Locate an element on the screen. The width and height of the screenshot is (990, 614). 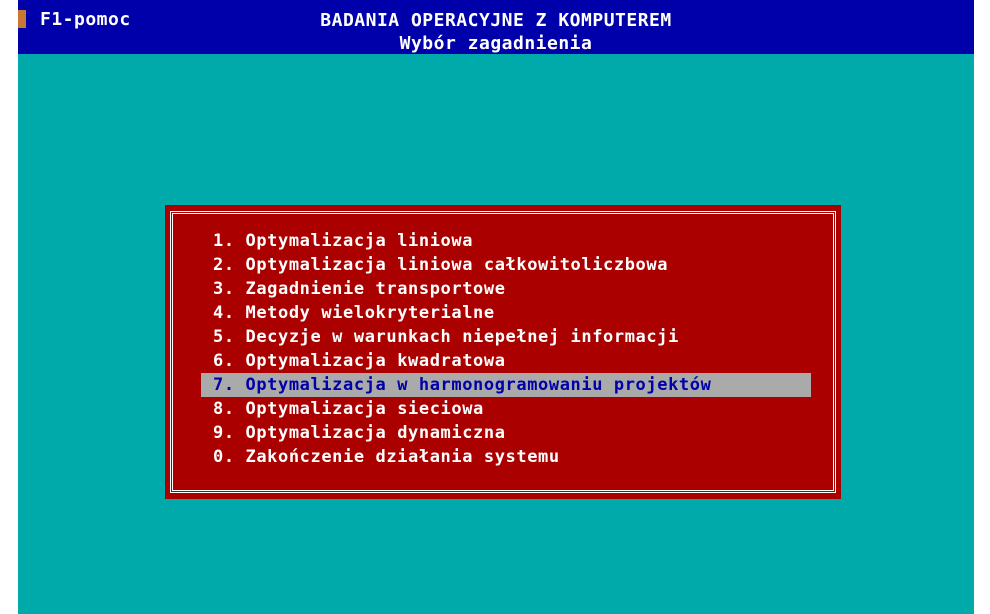
screen-subtitle: Wybór zagadnienia is located at coordinates (496, 43).